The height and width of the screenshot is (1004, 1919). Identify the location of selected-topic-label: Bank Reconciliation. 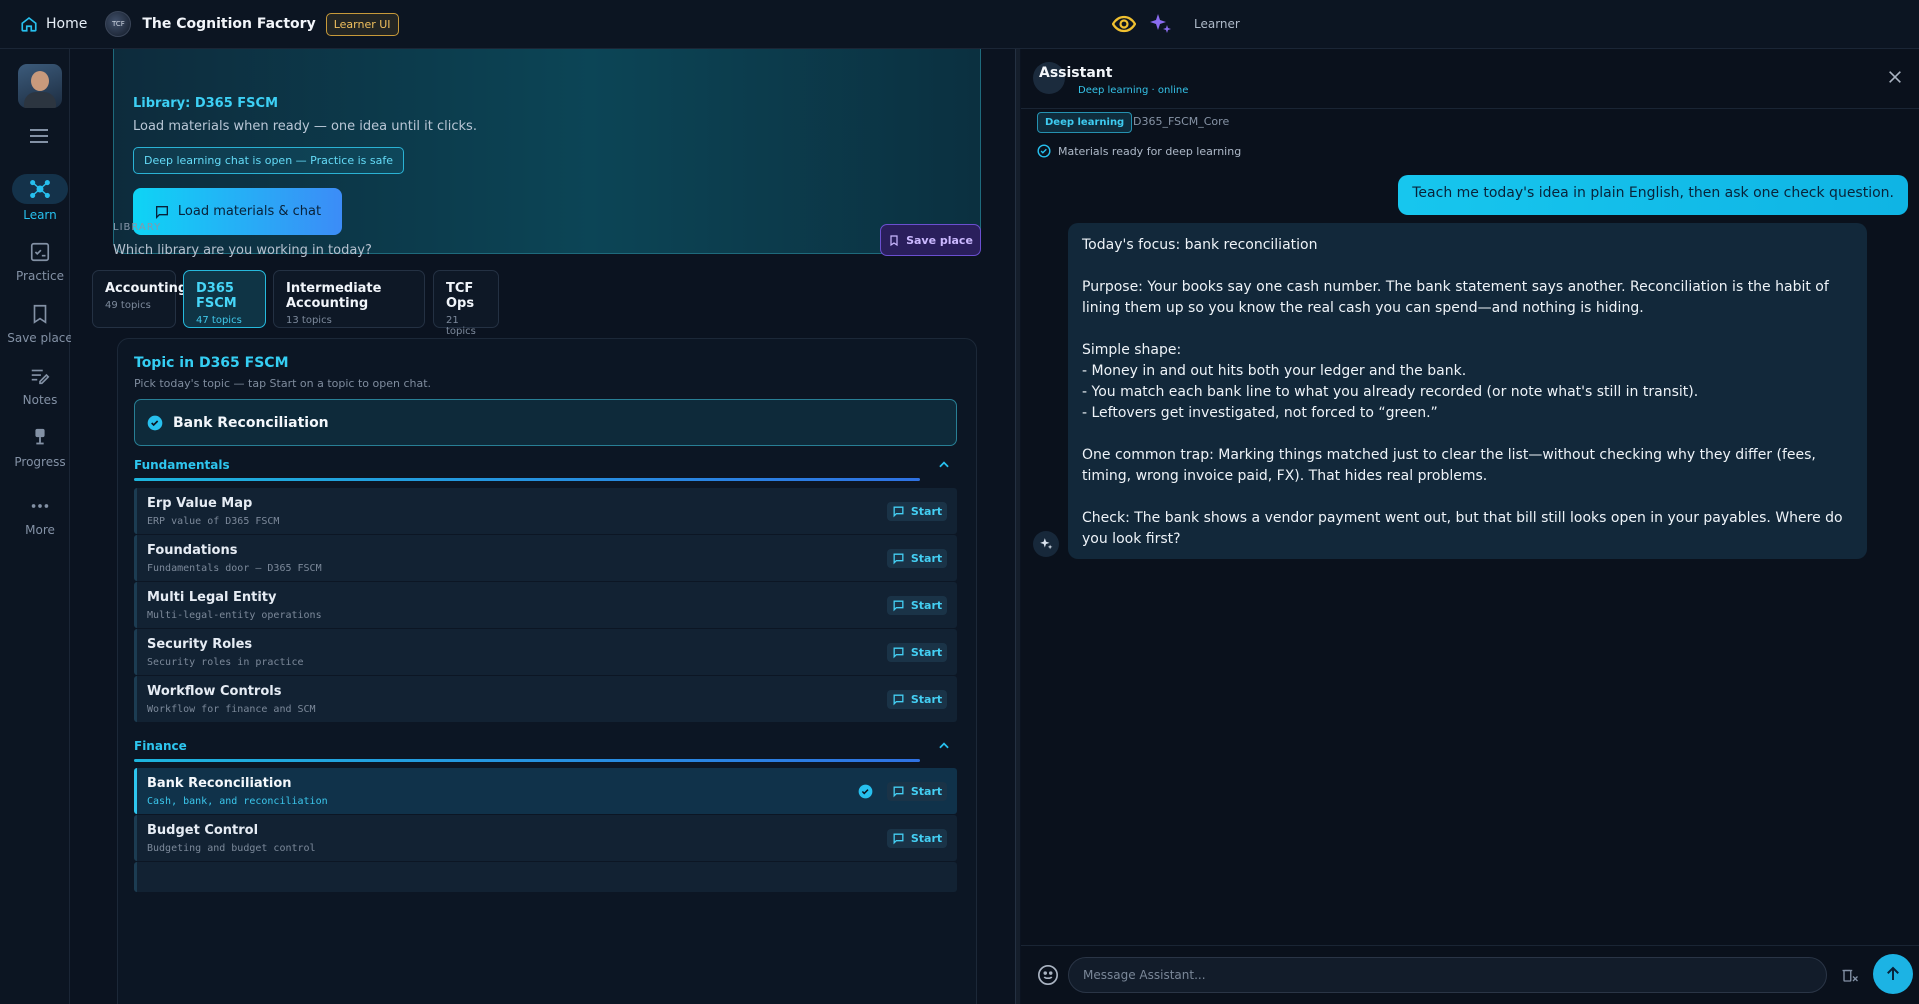
(251, 422).